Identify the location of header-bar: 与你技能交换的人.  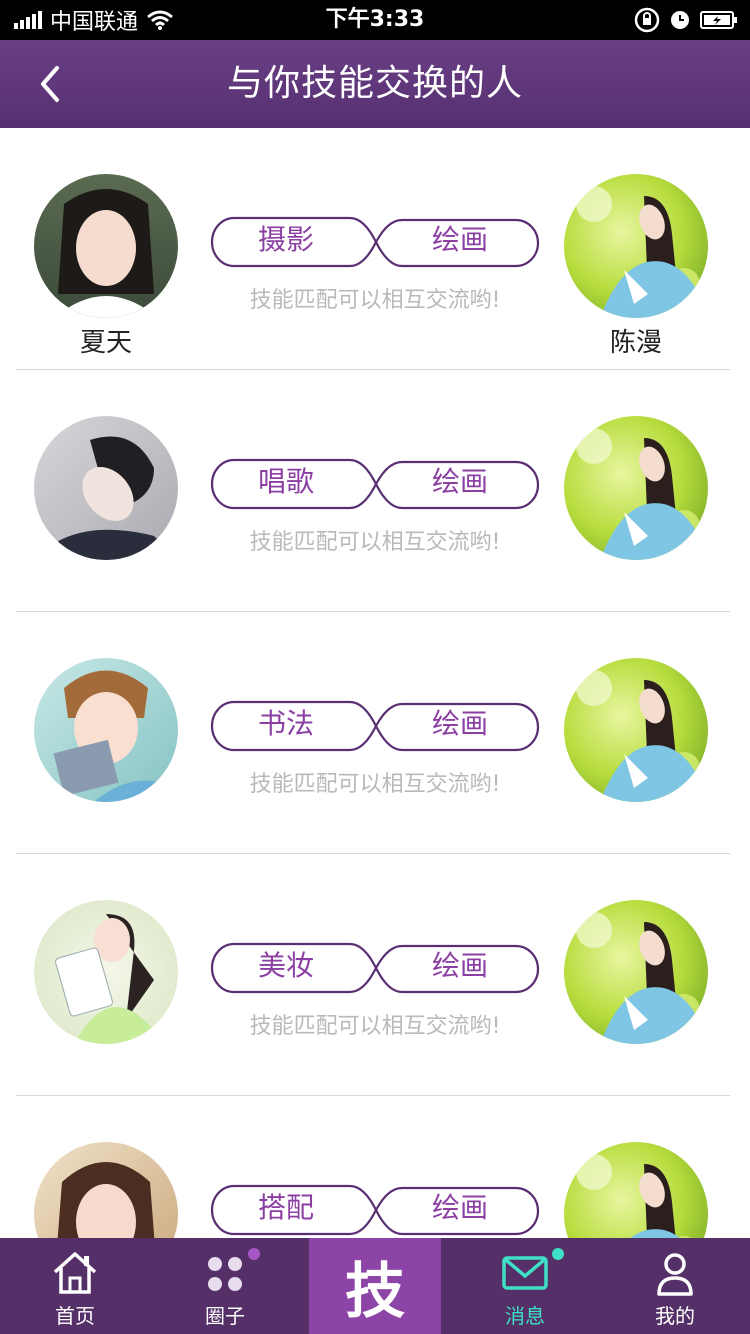
(375, 84).